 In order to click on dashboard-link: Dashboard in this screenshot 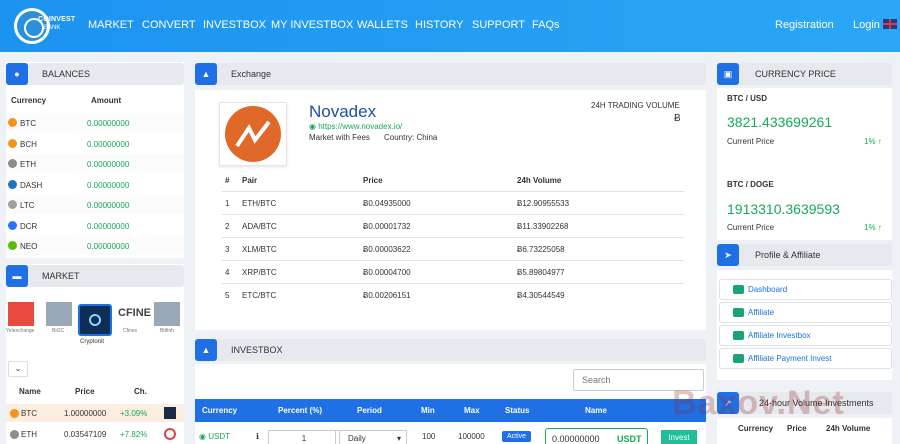, I will do `click(805, 289)`.